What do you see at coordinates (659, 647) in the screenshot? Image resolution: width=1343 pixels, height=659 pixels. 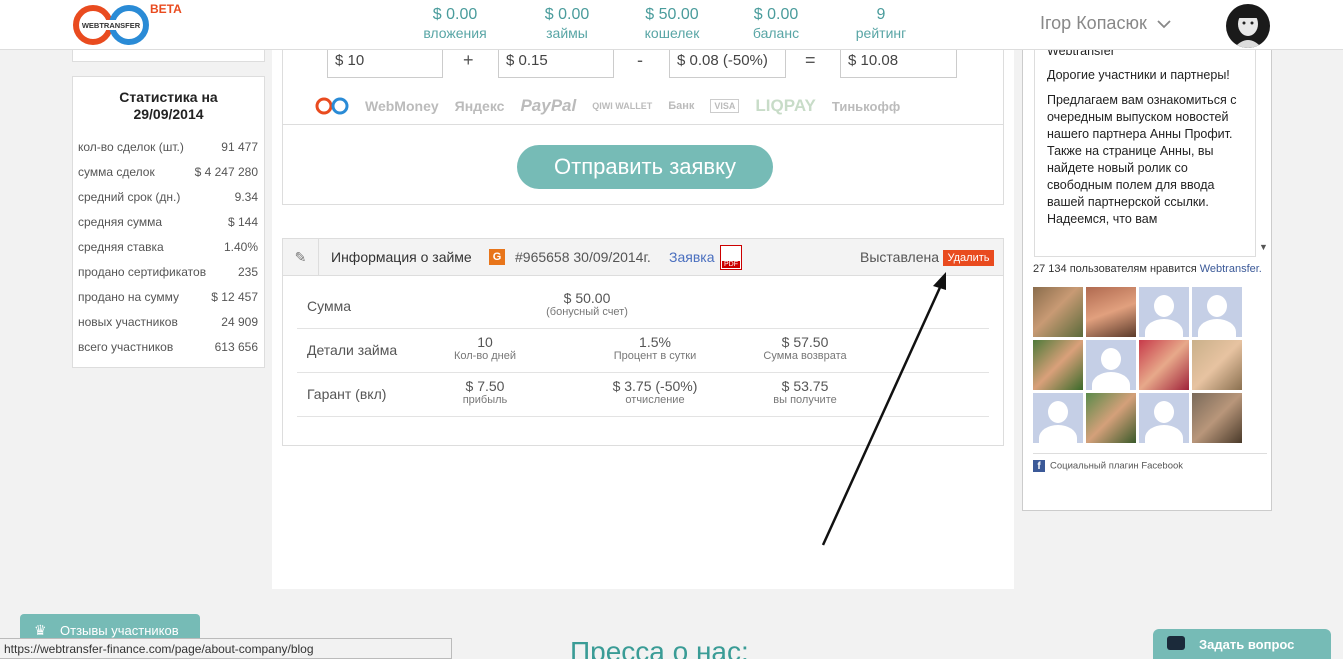 I see `press-heading: Пресса о нас:` at bounding box center [659, 647].